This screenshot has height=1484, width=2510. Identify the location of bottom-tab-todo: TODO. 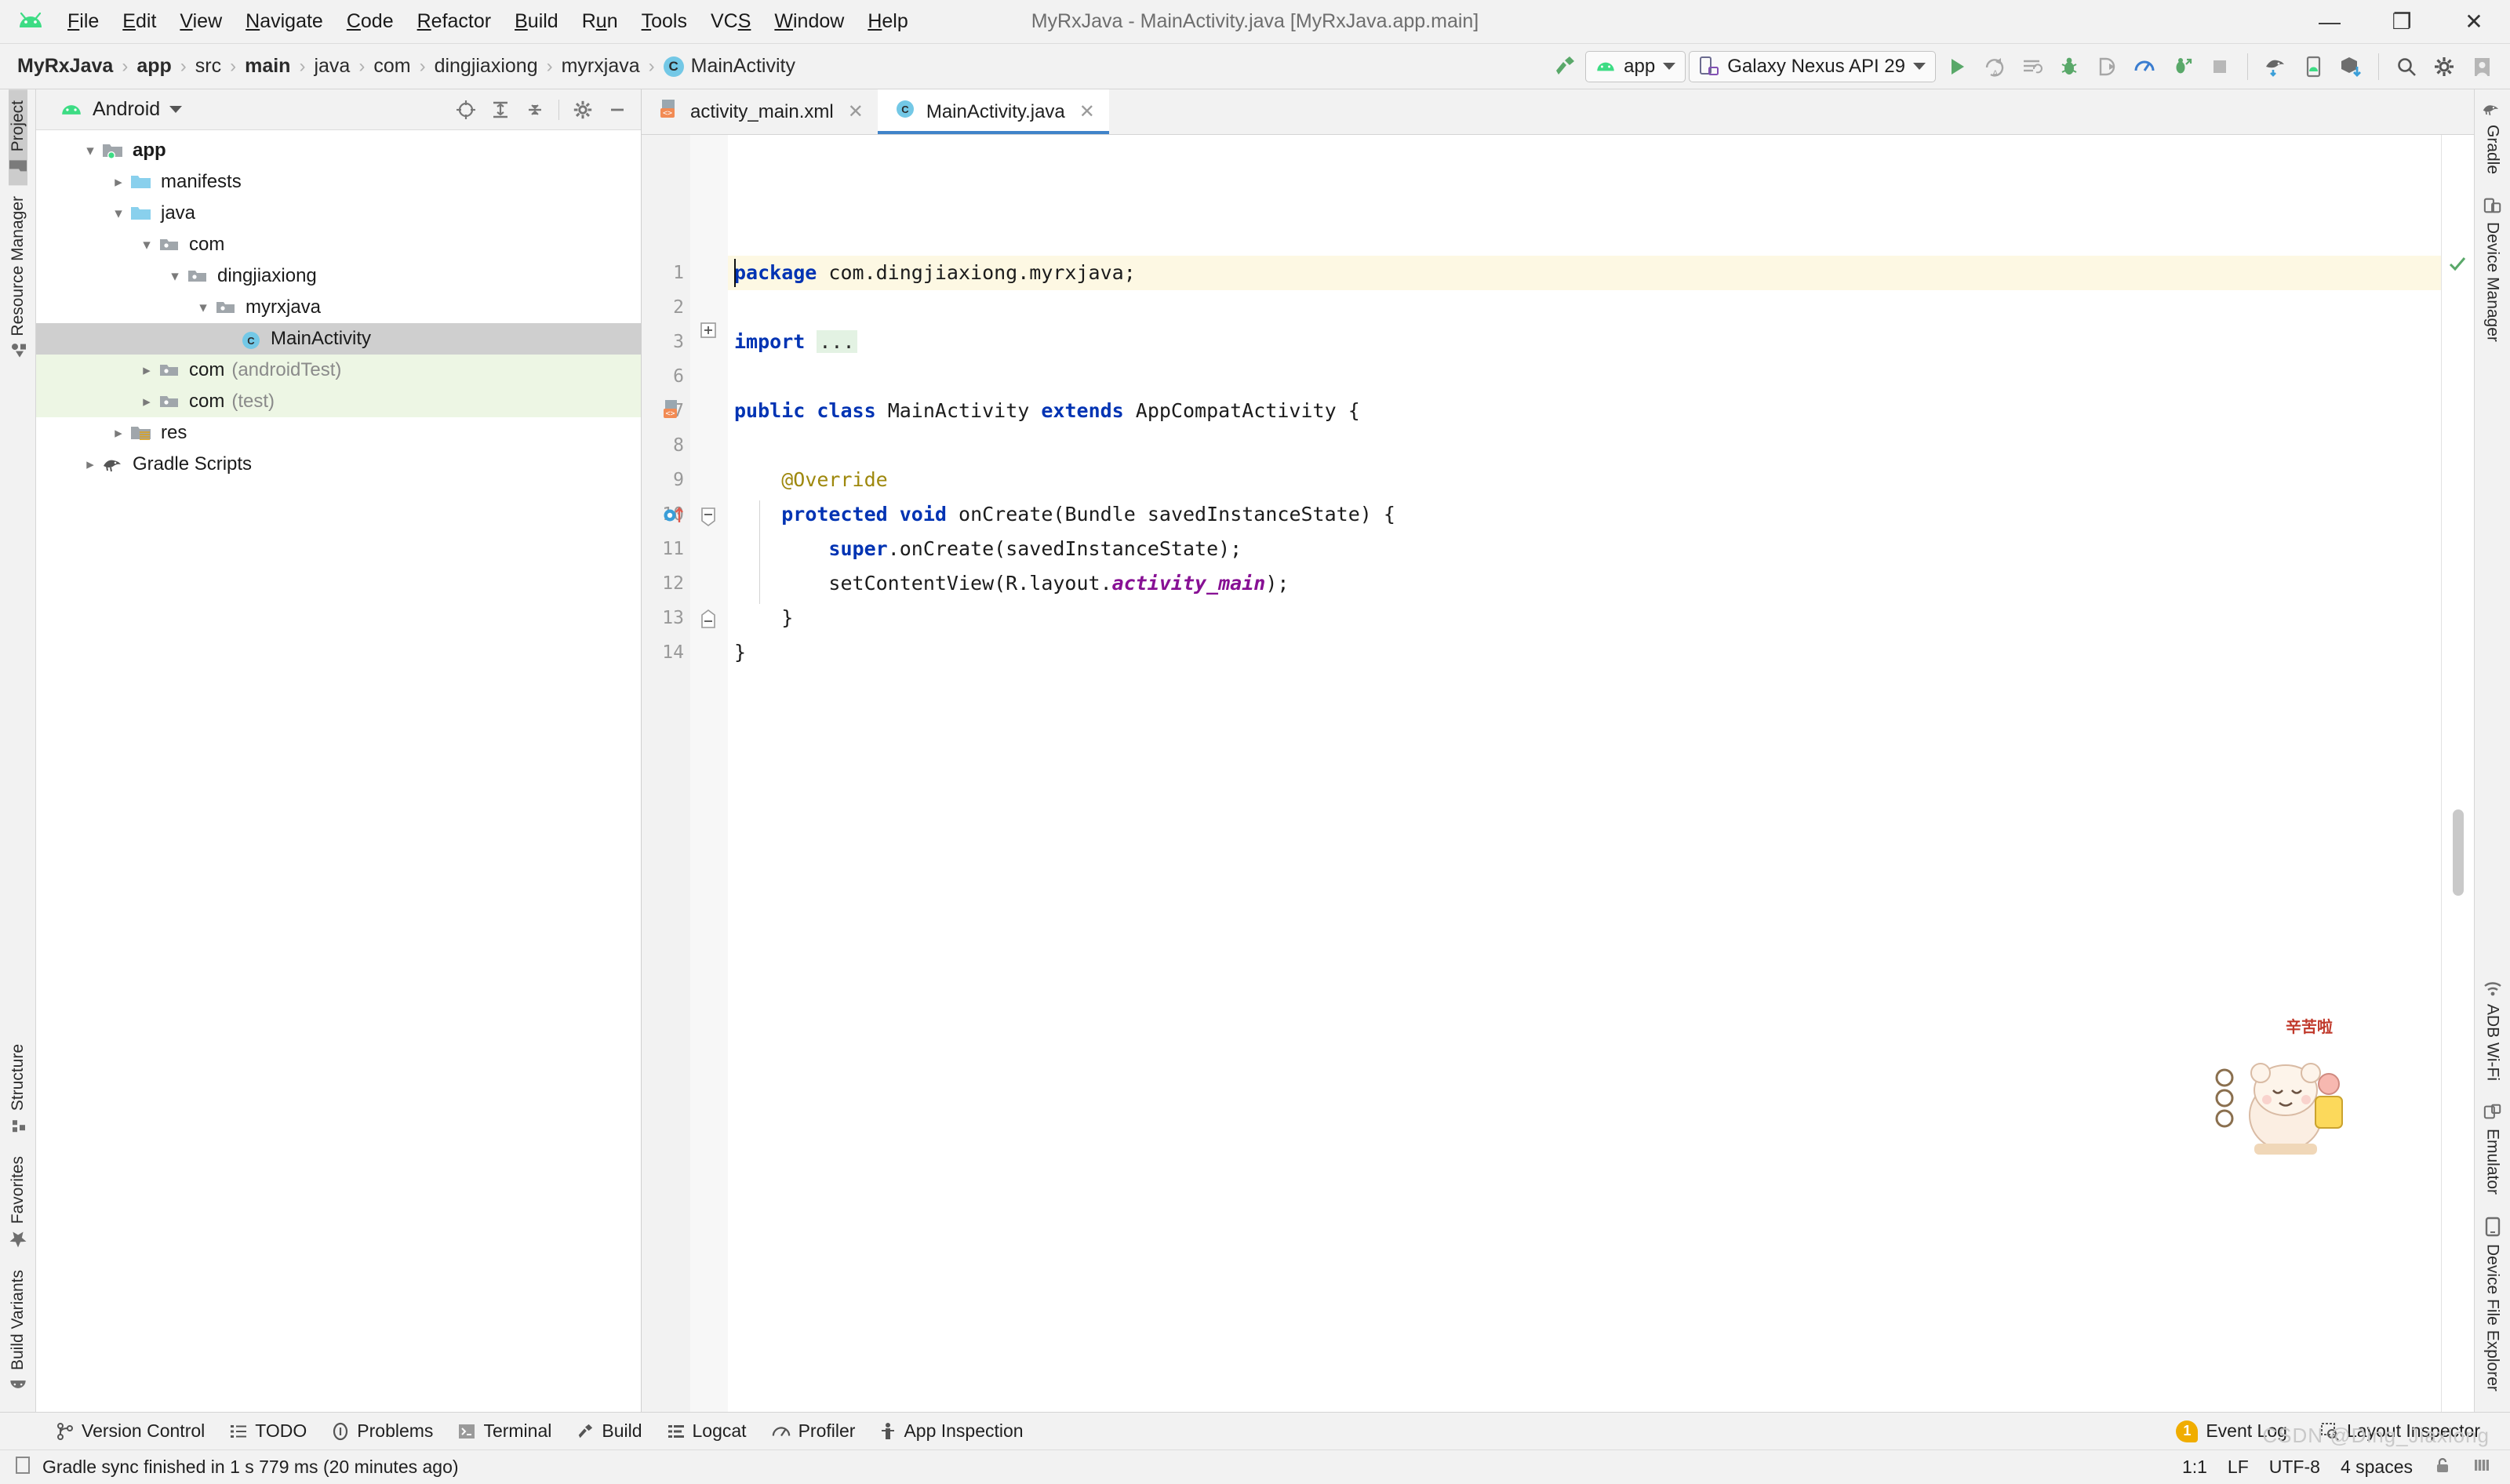
(268, 1431).